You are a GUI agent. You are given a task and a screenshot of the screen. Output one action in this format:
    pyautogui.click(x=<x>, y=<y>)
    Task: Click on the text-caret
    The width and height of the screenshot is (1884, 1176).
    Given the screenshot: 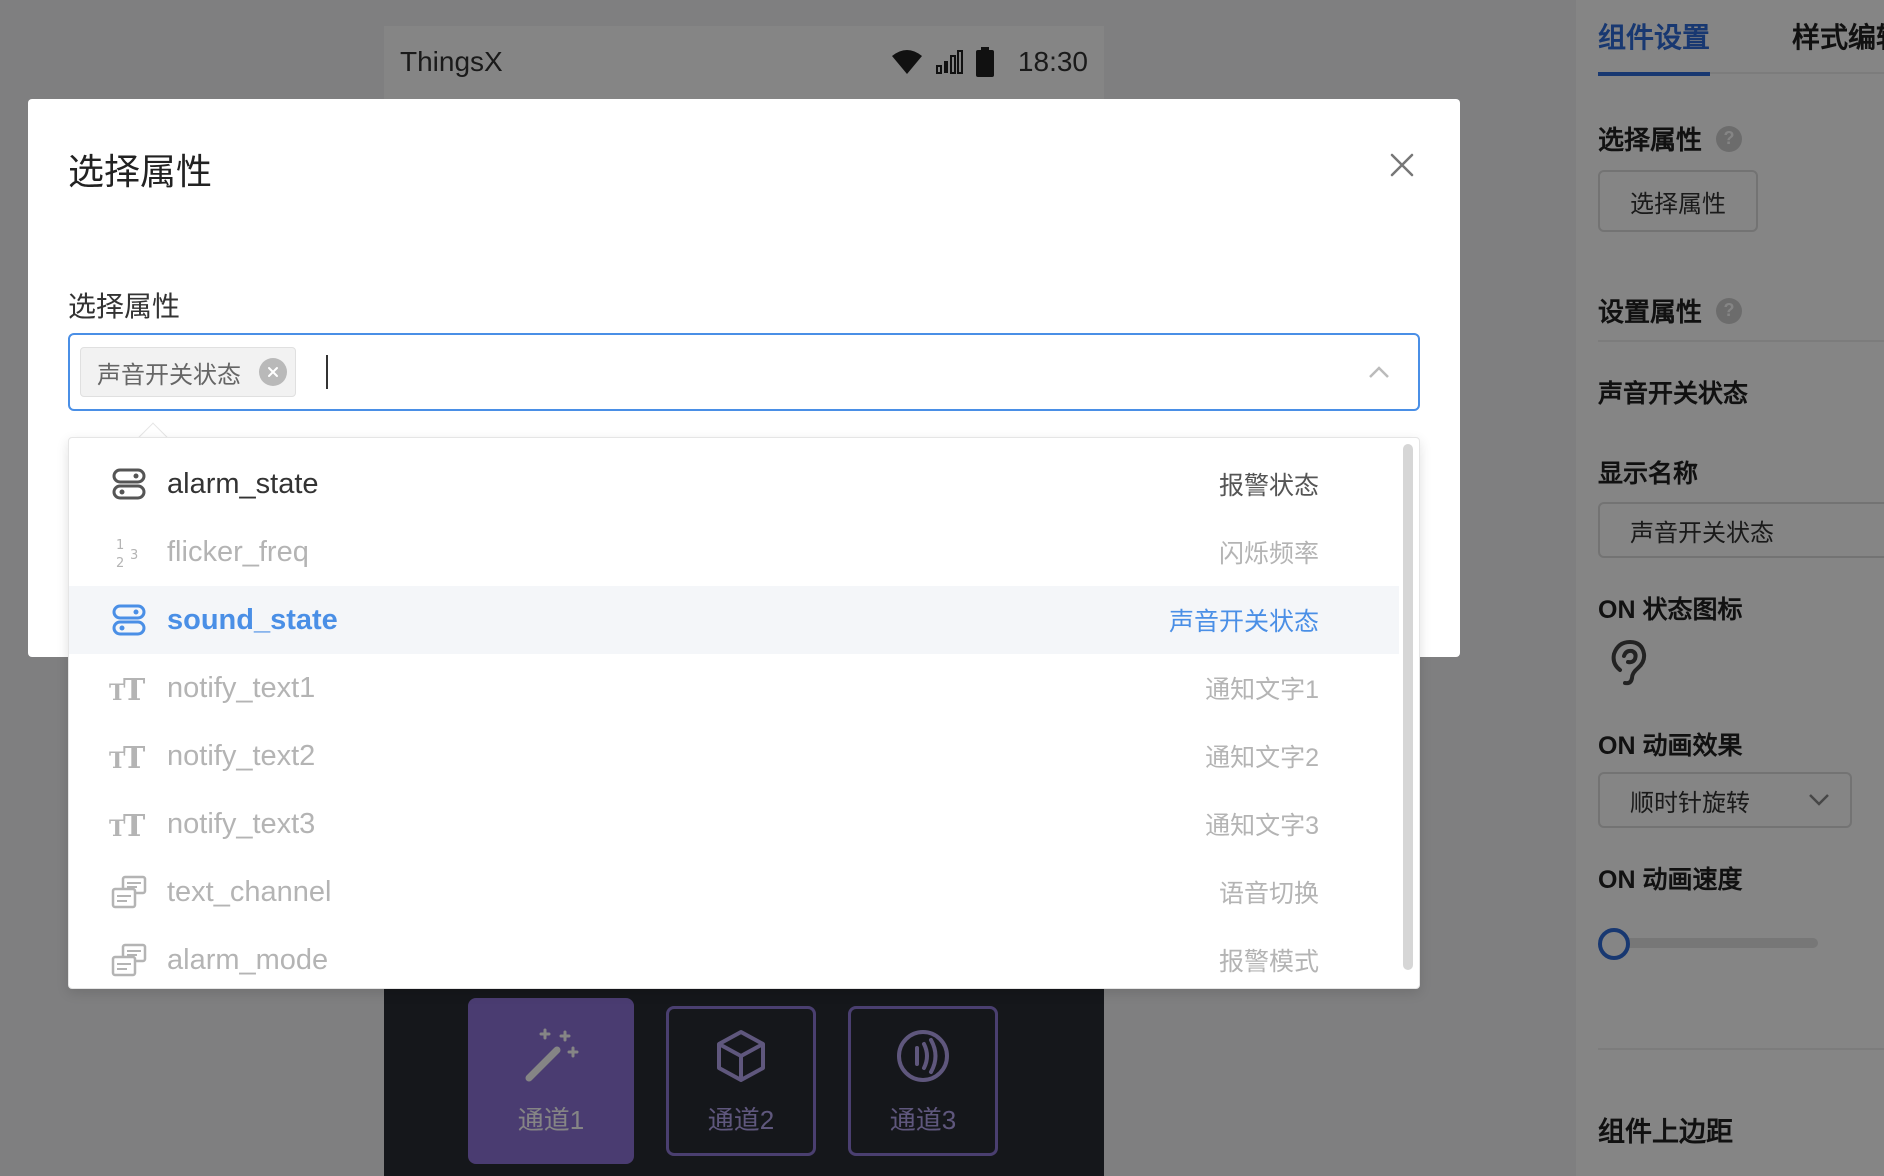 What is the action you would take?
    pyautogui.click(x=327, y=372)
    